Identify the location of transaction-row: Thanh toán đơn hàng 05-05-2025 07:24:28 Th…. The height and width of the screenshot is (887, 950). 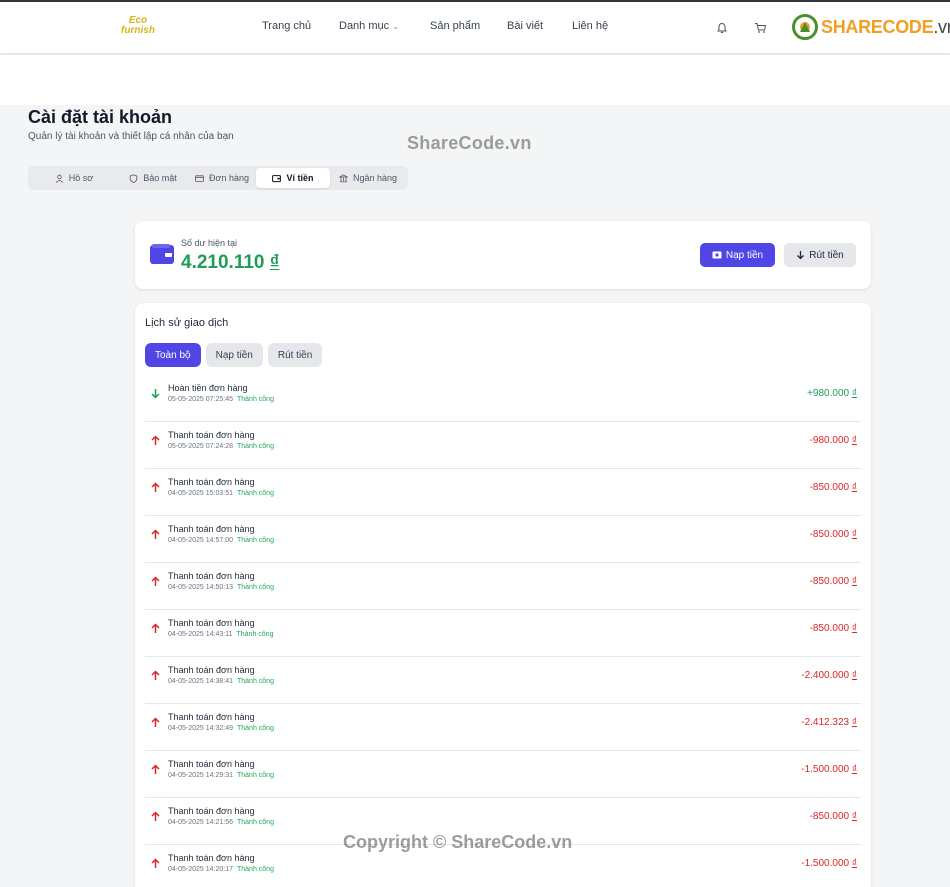
(503, 445).